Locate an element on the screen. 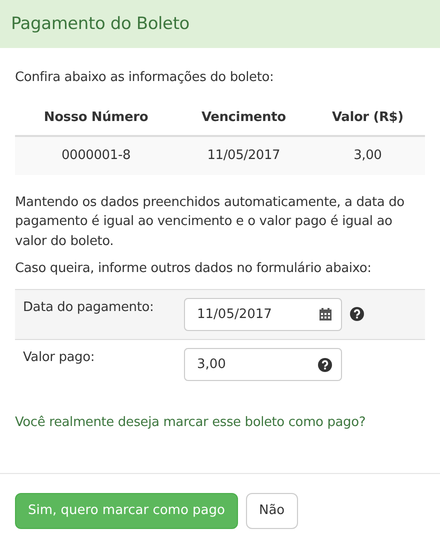  field-label: Valor pago: is located at coordinates (58, 357).